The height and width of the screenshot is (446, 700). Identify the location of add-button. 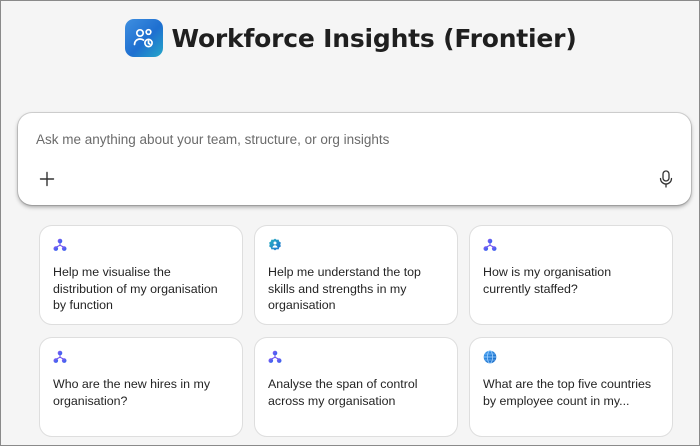
(47, 179).